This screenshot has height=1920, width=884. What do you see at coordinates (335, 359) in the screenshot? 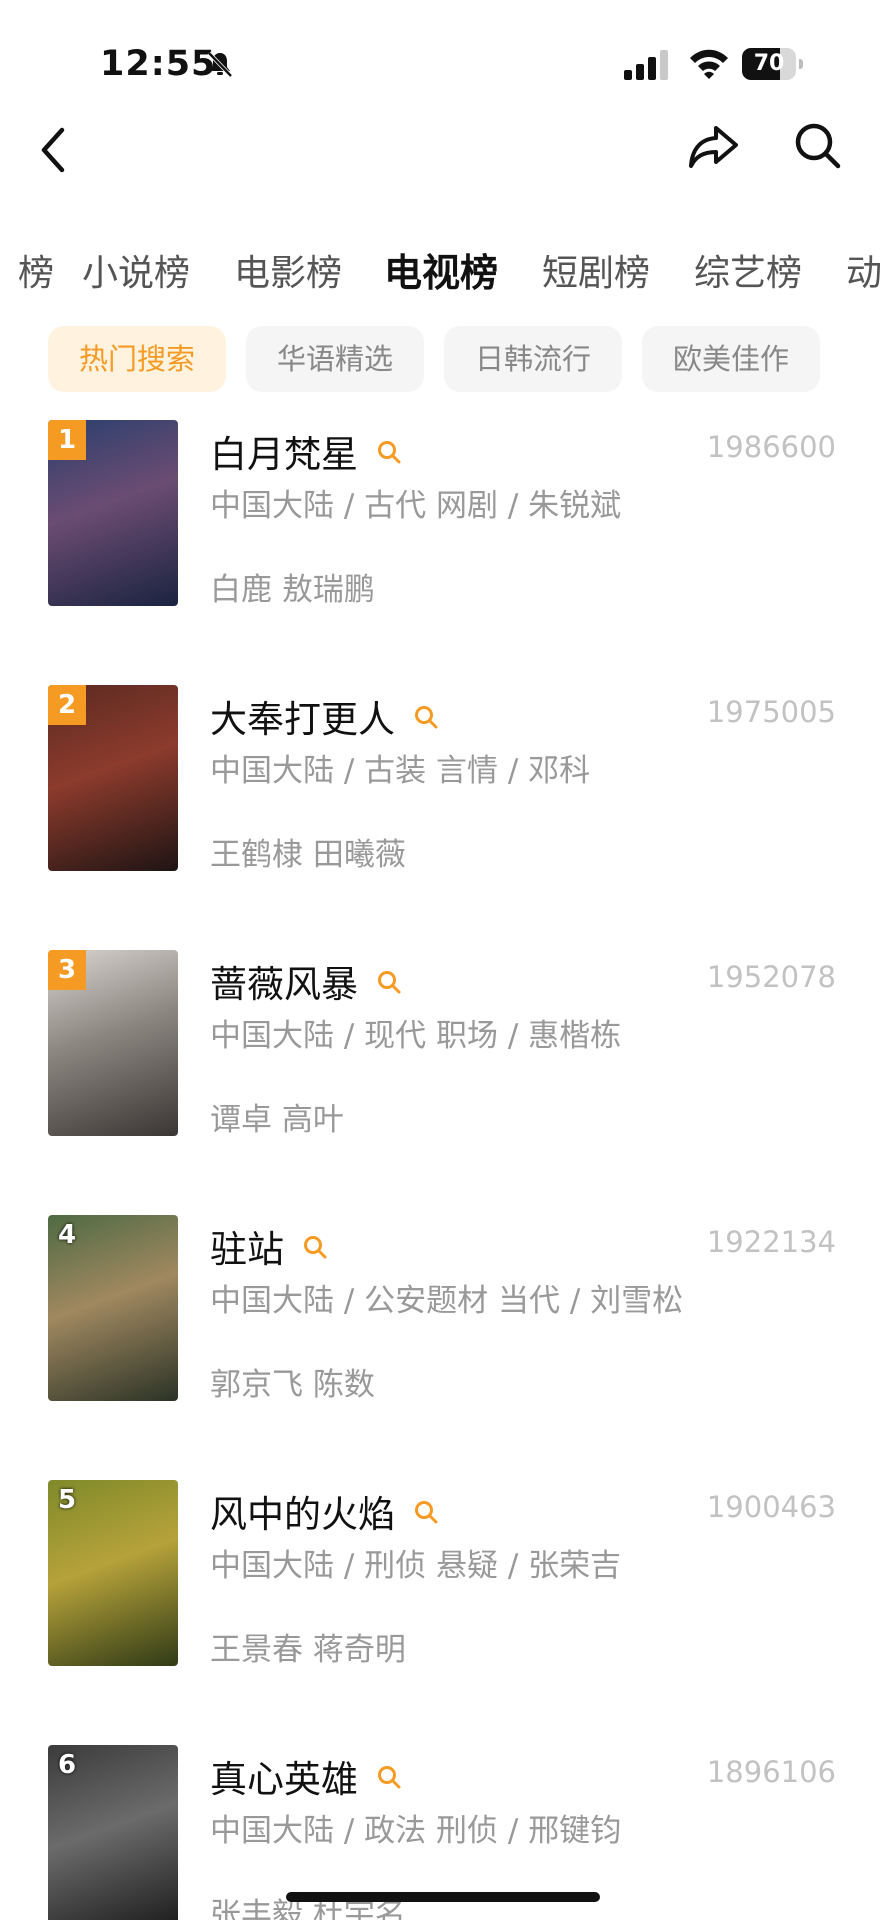
I see `filter-chinese-picks: 华语精选` at bounding box center [335, 359].